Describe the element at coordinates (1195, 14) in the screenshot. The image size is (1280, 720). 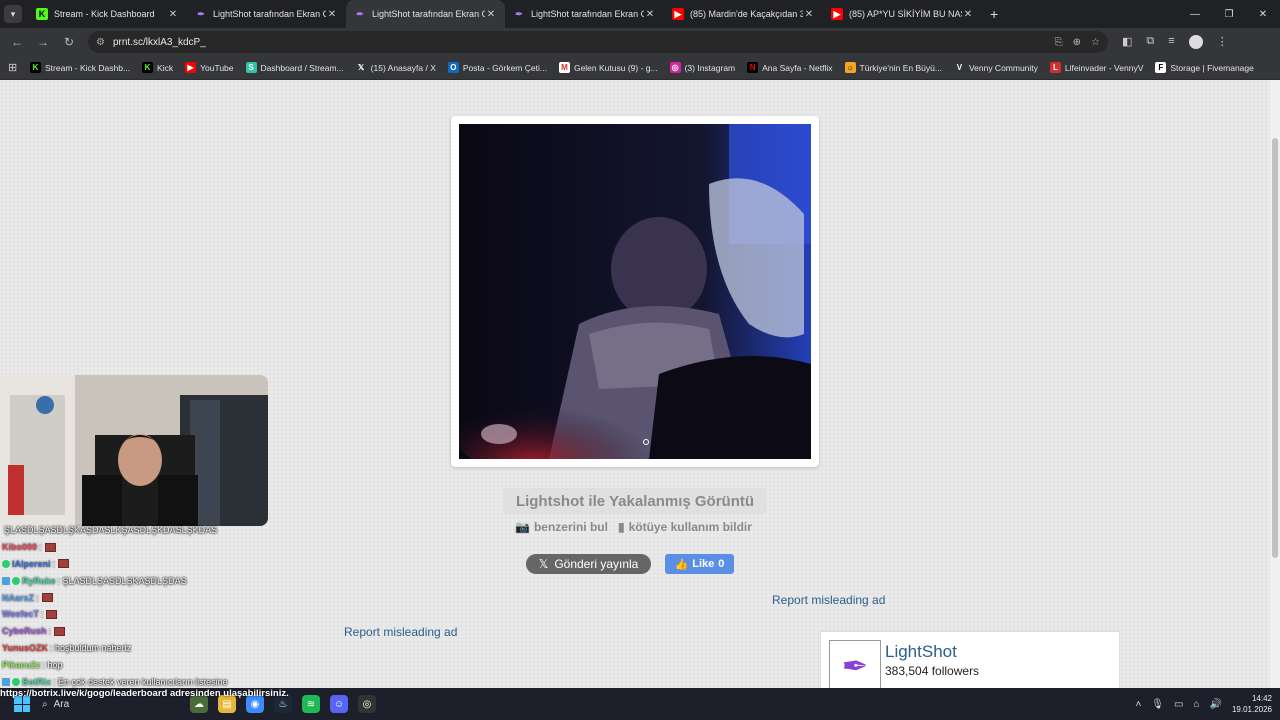
I see `minimize-button: —` at that location.